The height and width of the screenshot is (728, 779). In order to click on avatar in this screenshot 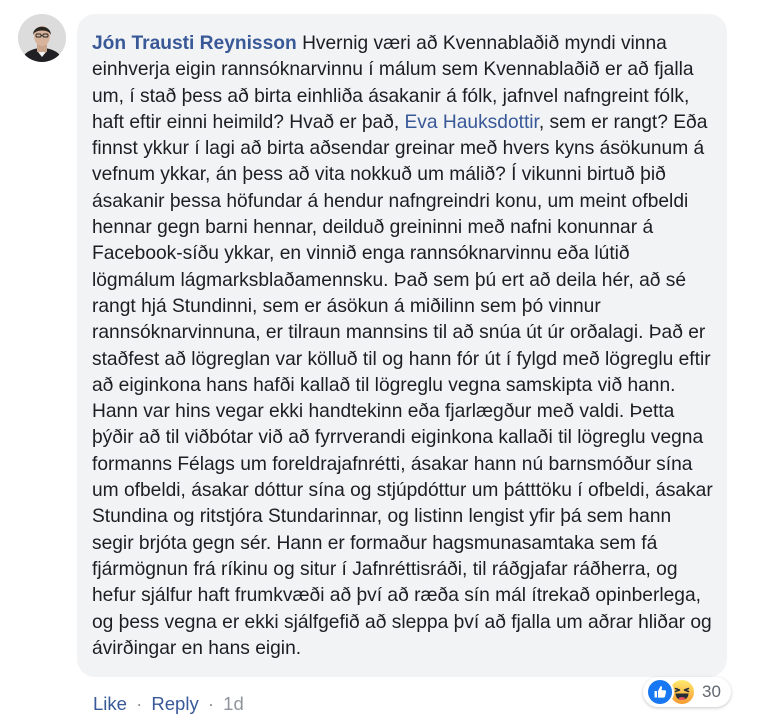, I will do `click(42, 38)`.